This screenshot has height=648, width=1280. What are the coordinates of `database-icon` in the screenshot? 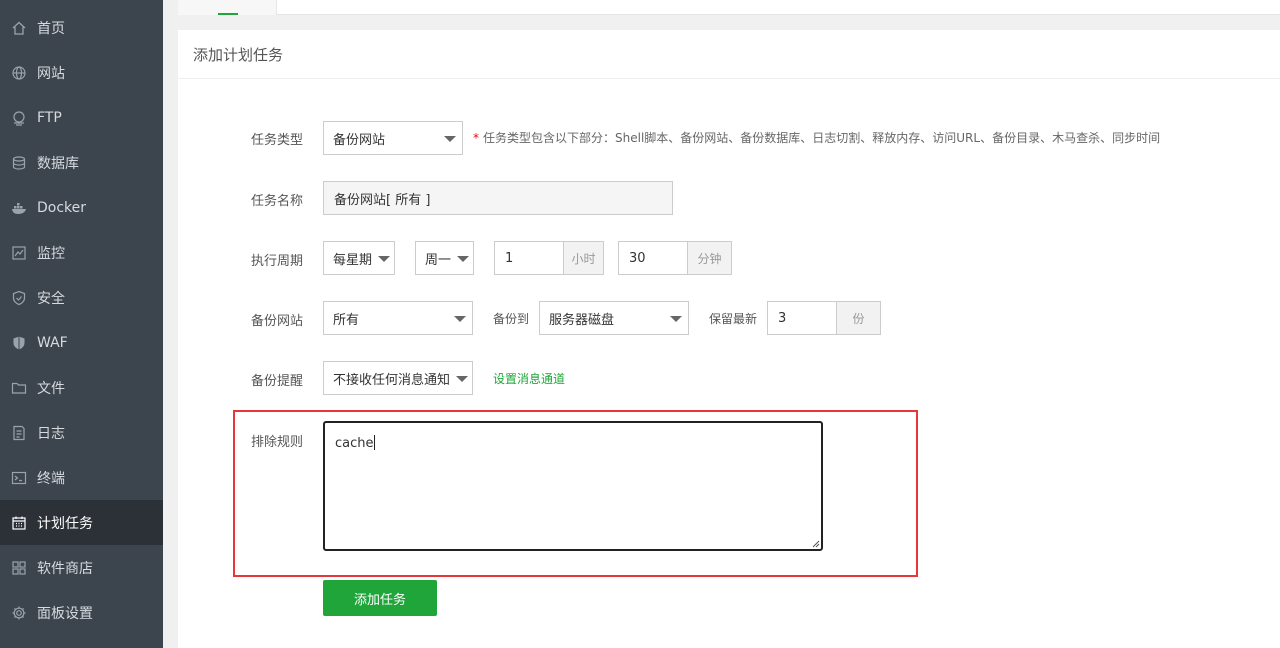 It's located at (19, 163).